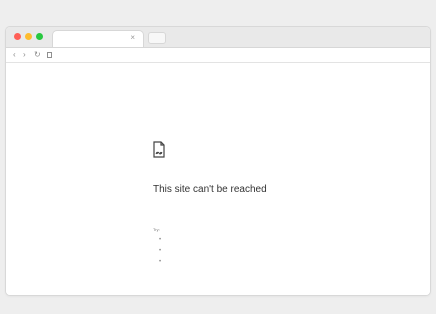 The height and width of the screenshot is (314, 436). Describe the element at coordinates (14, 55) in the screenshot. I see `back-button: ‹` at that location.